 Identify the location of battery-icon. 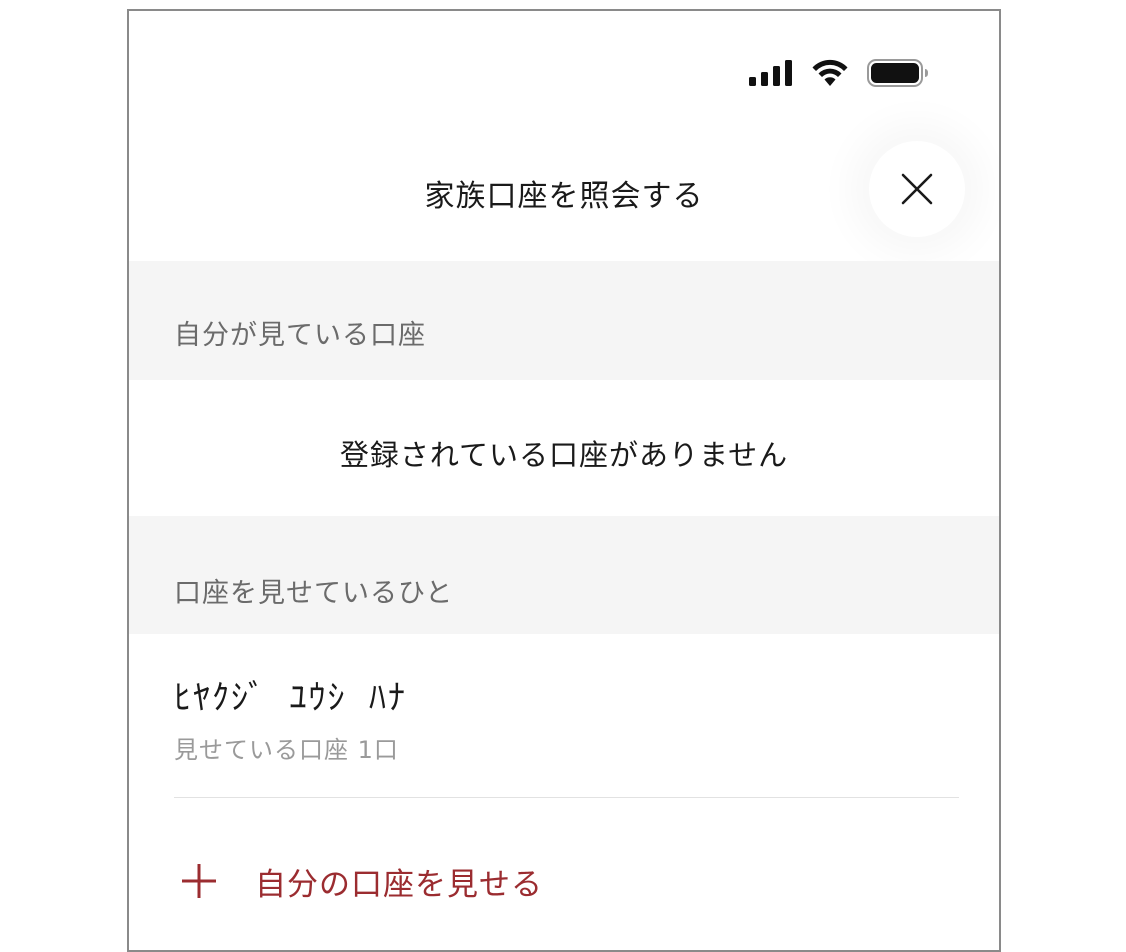
(897, 73).